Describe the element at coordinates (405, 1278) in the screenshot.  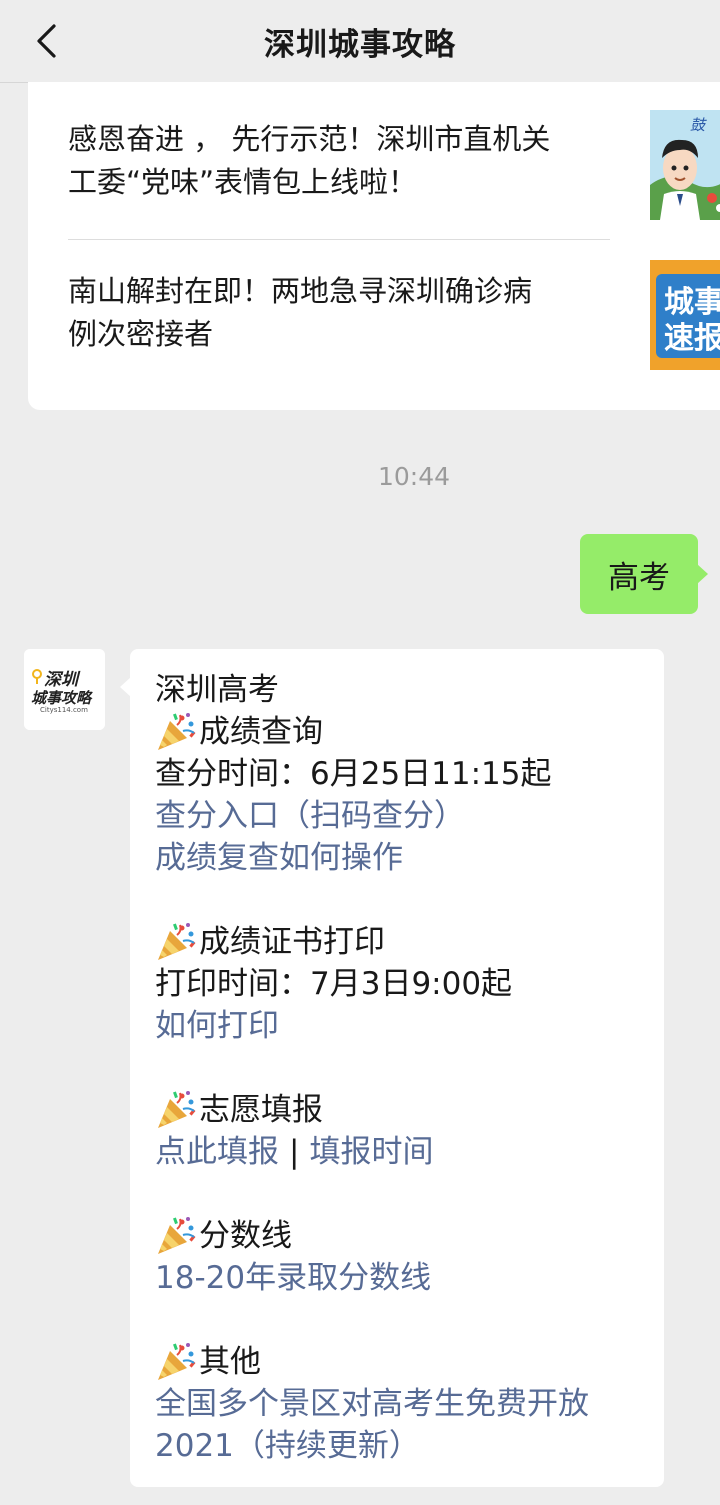
I see `cutoff-scores-link: 18-20年录取分数线` at that location.